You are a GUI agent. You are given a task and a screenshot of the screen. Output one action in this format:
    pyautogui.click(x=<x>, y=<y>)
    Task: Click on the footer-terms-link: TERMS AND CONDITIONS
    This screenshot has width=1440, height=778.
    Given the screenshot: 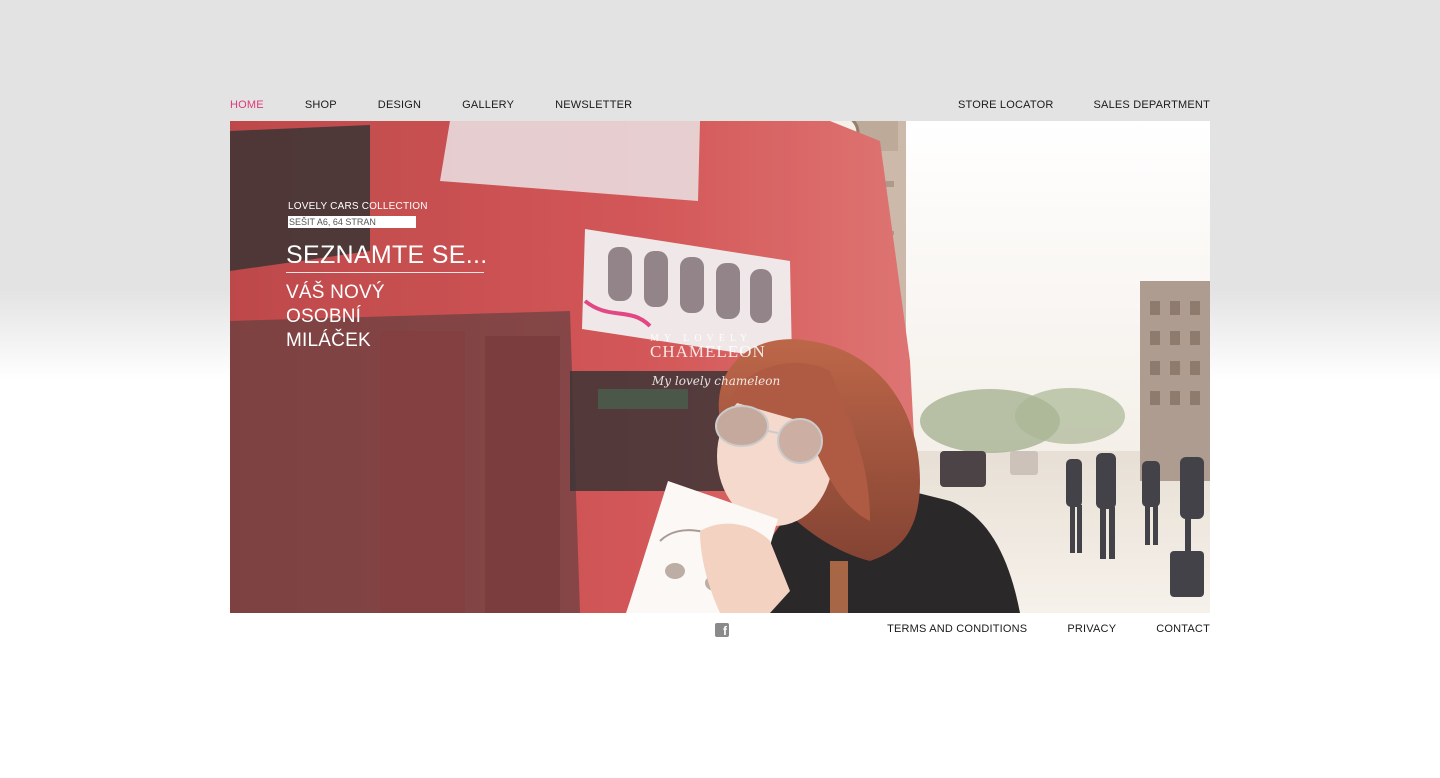 What is the action you would take?
    pyautogui.click(x=957, y=629)
    